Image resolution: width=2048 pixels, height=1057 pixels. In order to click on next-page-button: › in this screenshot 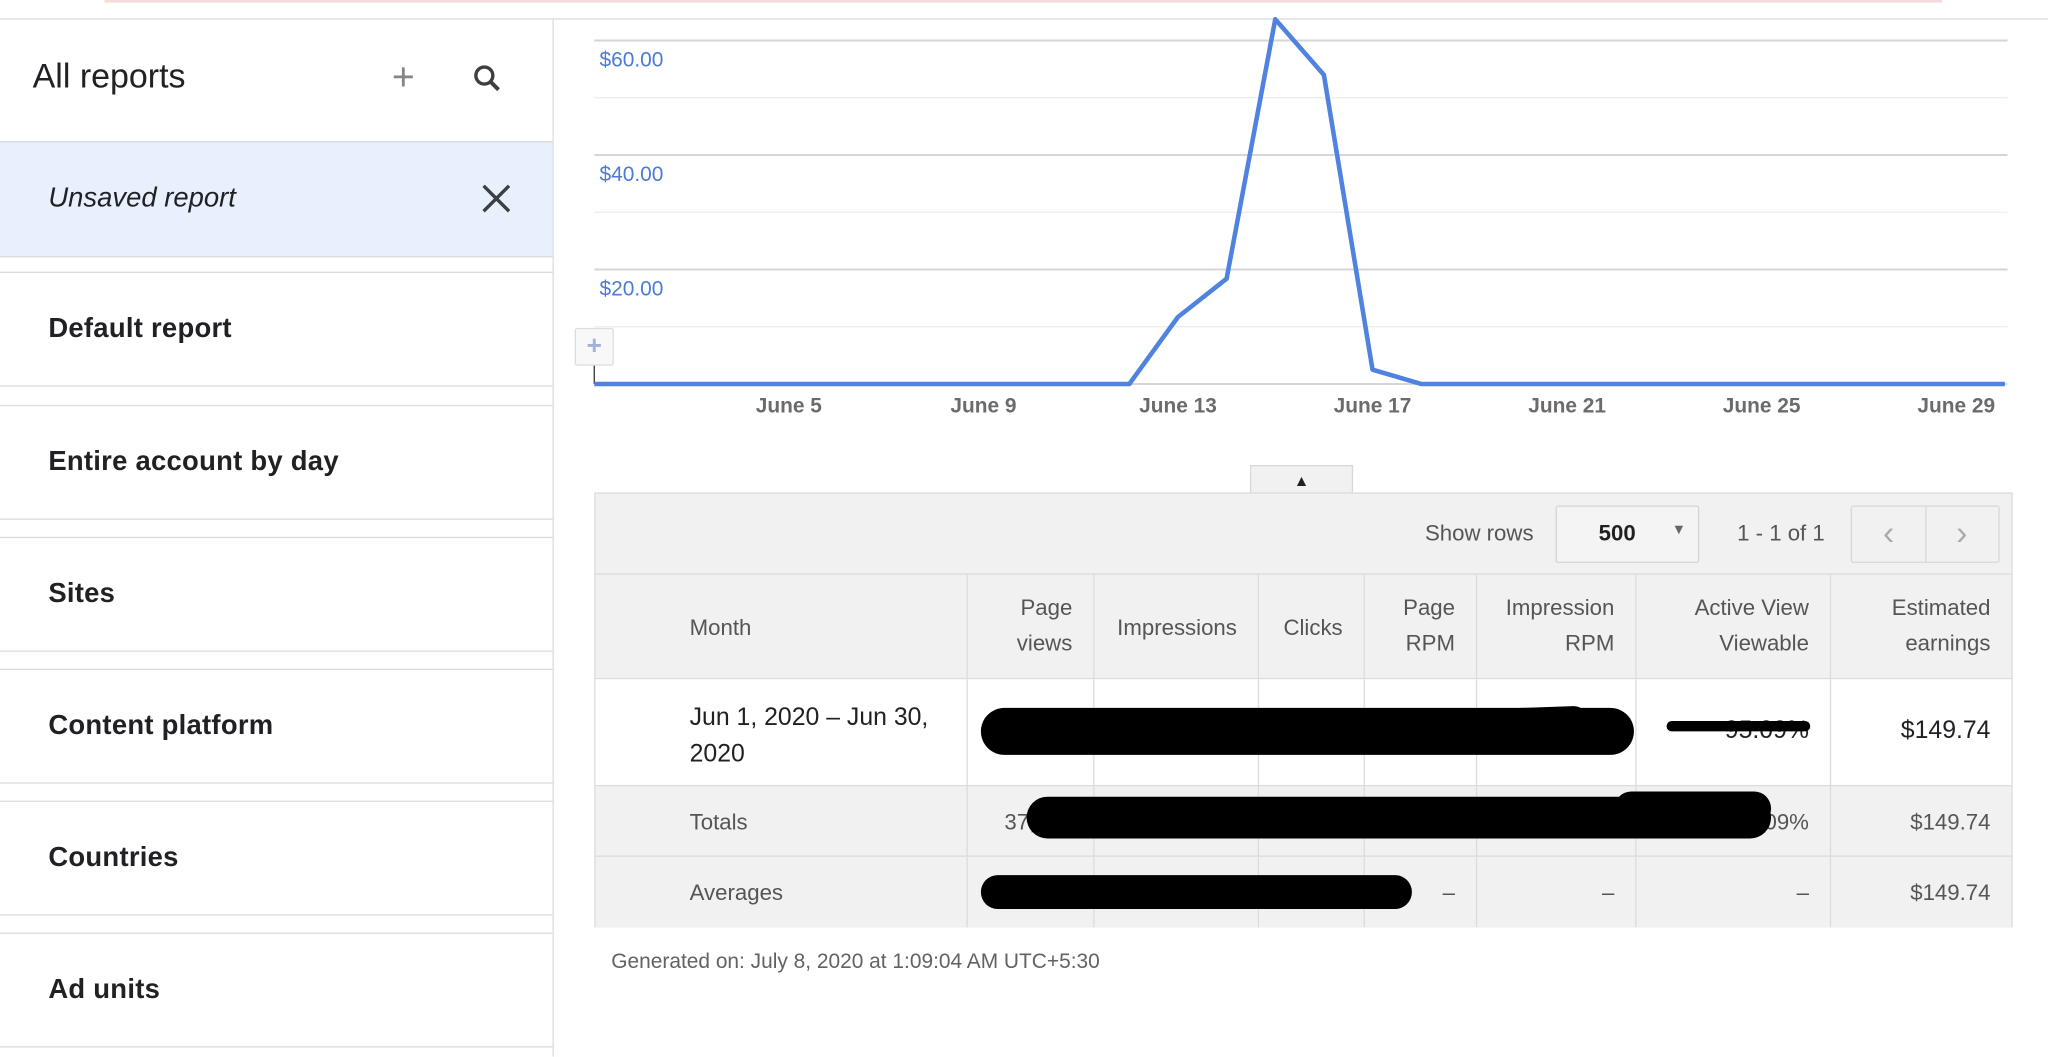, I will do `click(1961, 534)`.